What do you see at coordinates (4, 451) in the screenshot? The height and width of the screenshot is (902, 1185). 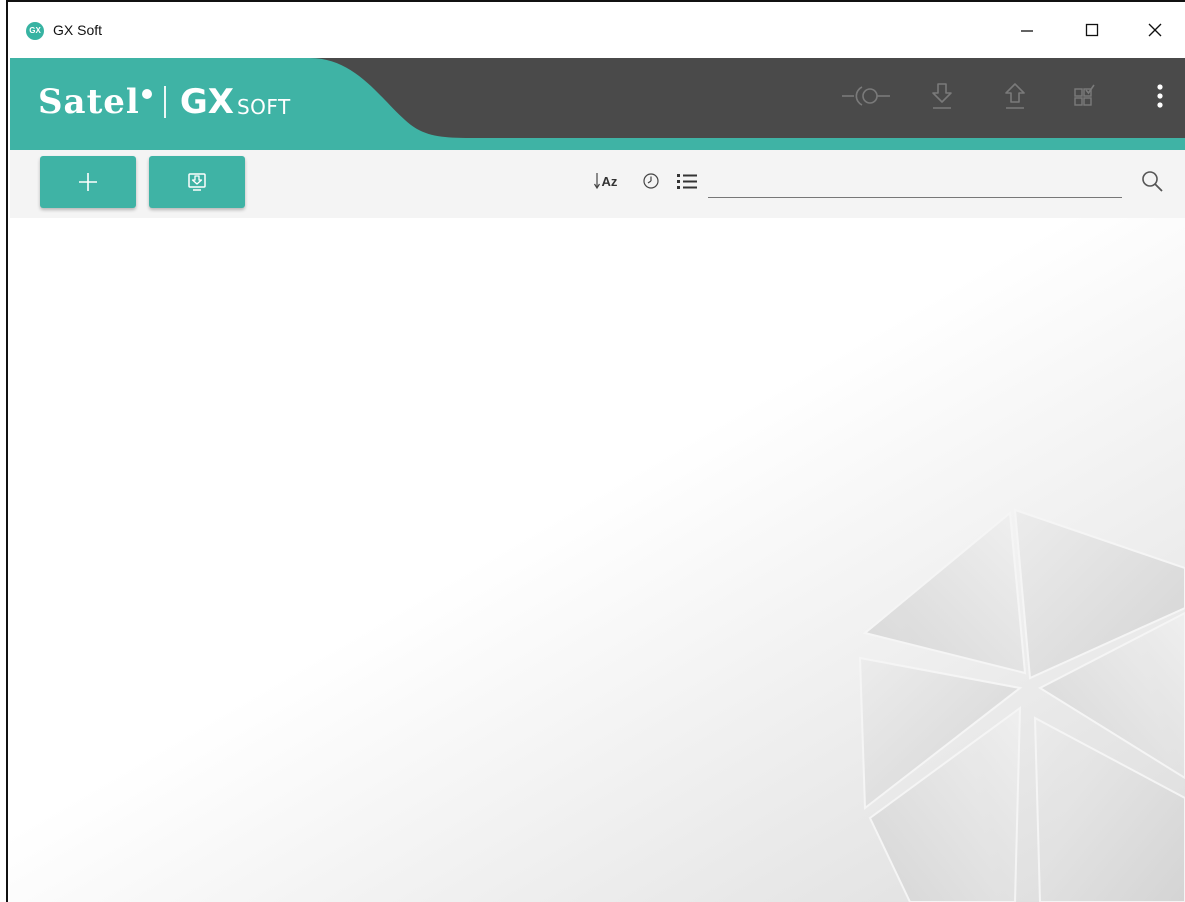 I see `window-left-border` at bounding box center [4, 451].